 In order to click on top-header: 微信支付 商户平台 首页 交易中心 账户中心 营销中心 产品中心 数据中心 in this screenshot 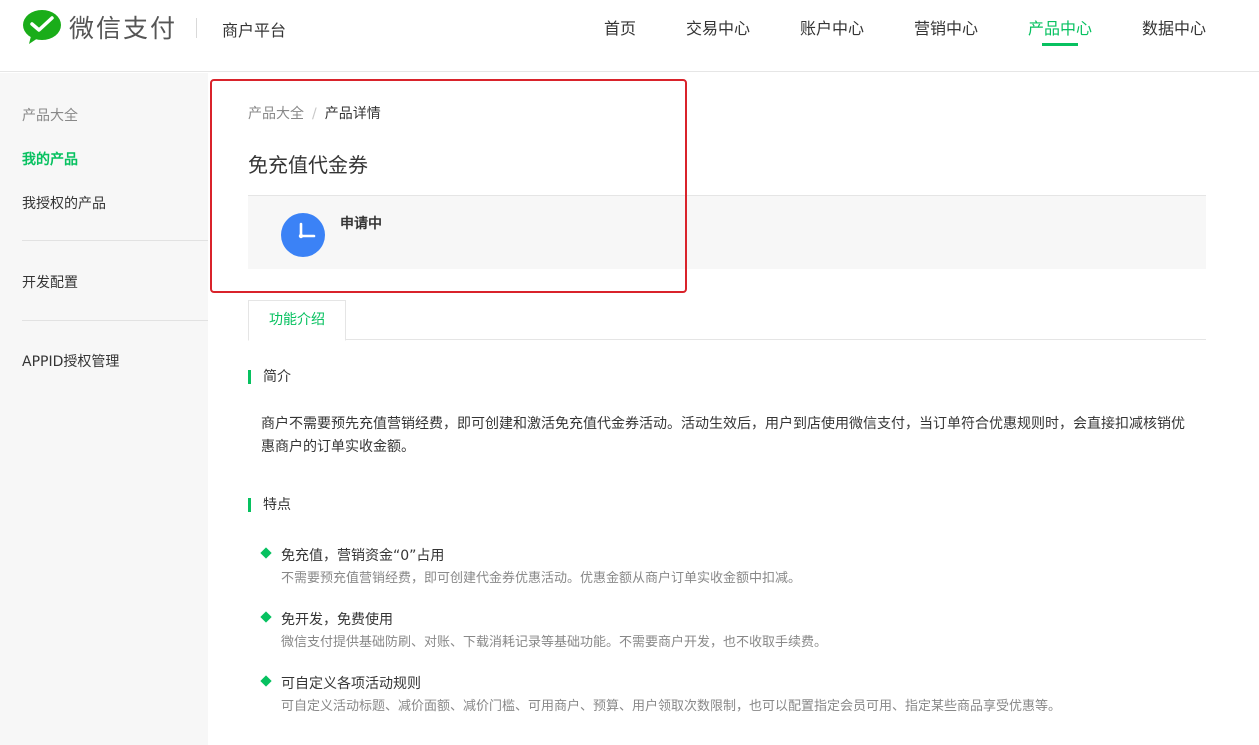, I will do `click(629, 36)`.